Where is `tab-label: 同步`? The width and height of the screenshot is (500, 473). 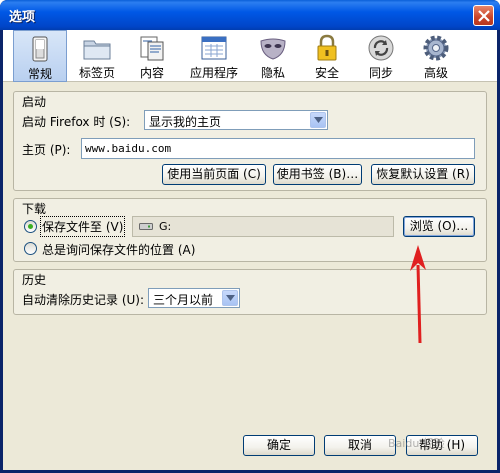 tab-label: 同步 is located at coordinates (380, 73).